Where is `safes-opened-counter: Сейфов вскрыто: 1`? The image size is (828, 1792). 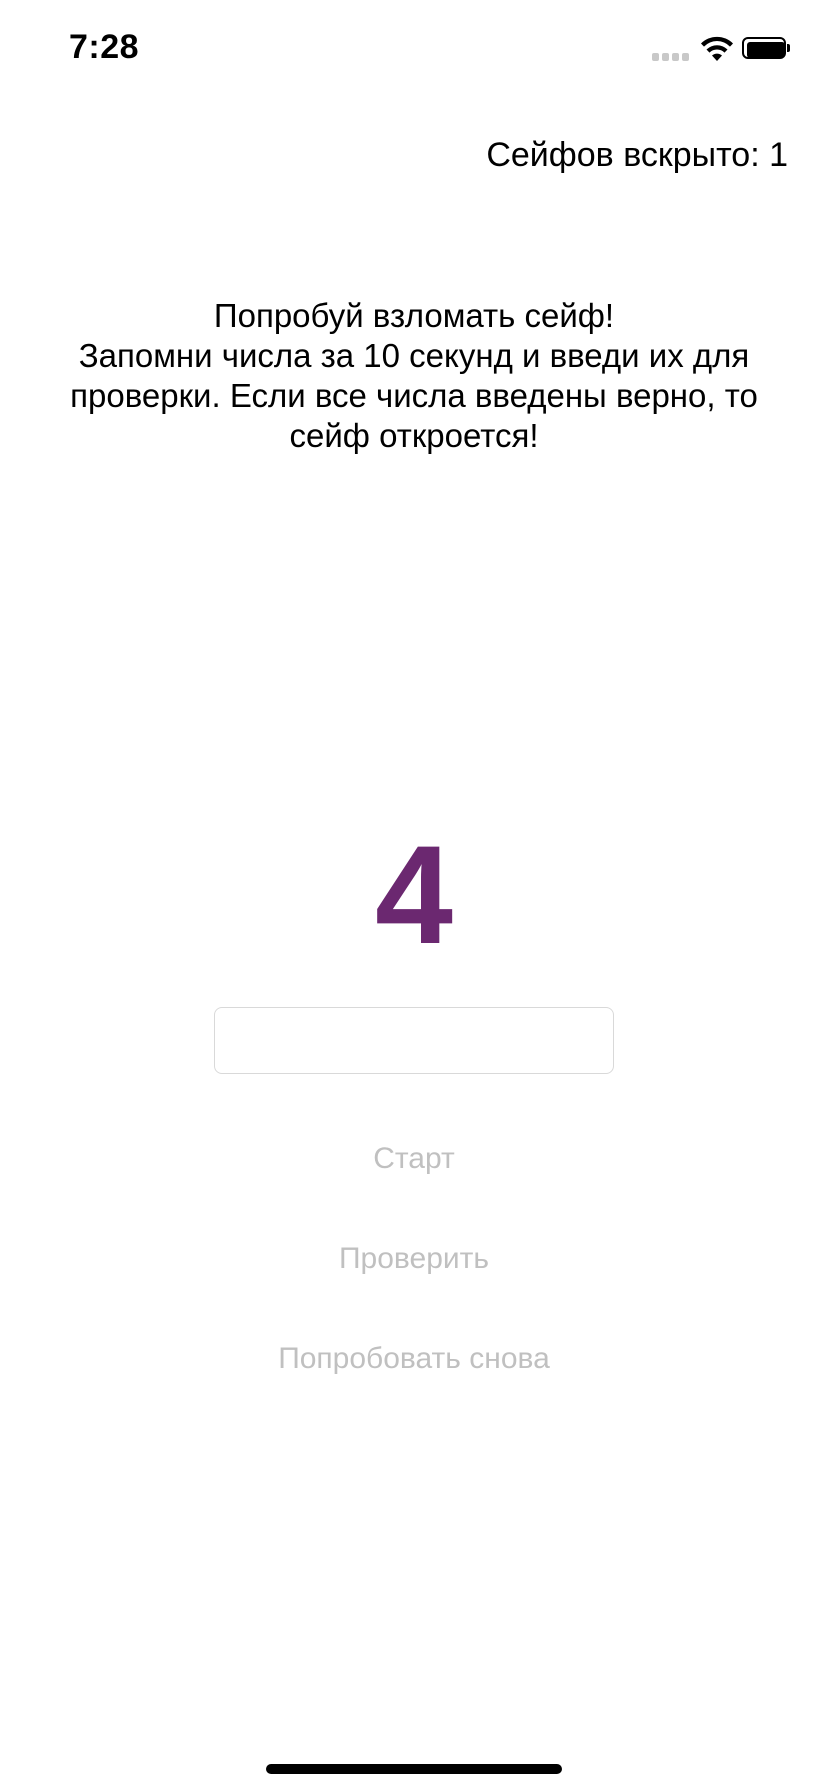 safes-opened-counter: Сейфов вскрыто: 1 is located at coordinates (637, 155).